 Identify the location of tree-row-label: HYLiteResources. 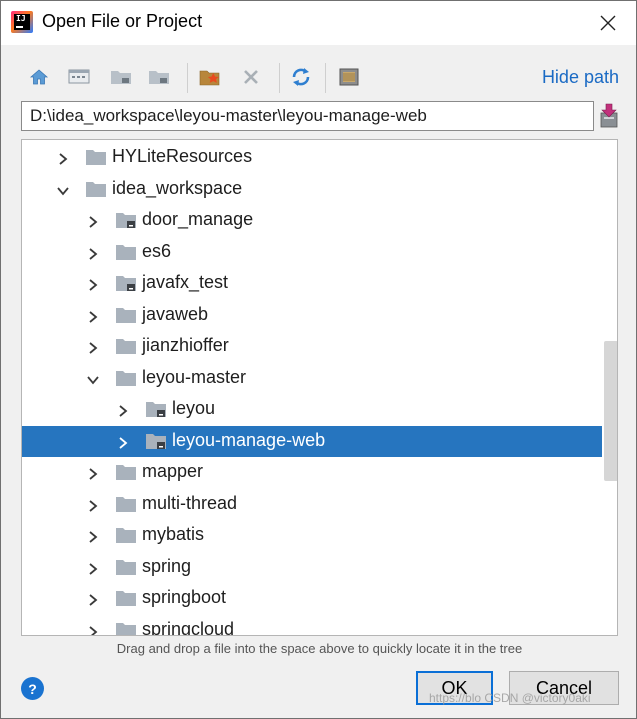
(182, 156).